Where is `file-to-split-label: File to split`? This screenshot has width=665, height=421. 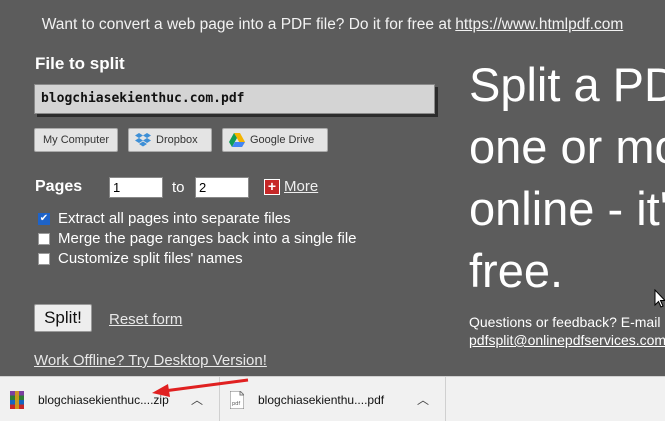 file-to-split-label: File to split is located at coordinates (80, 63).